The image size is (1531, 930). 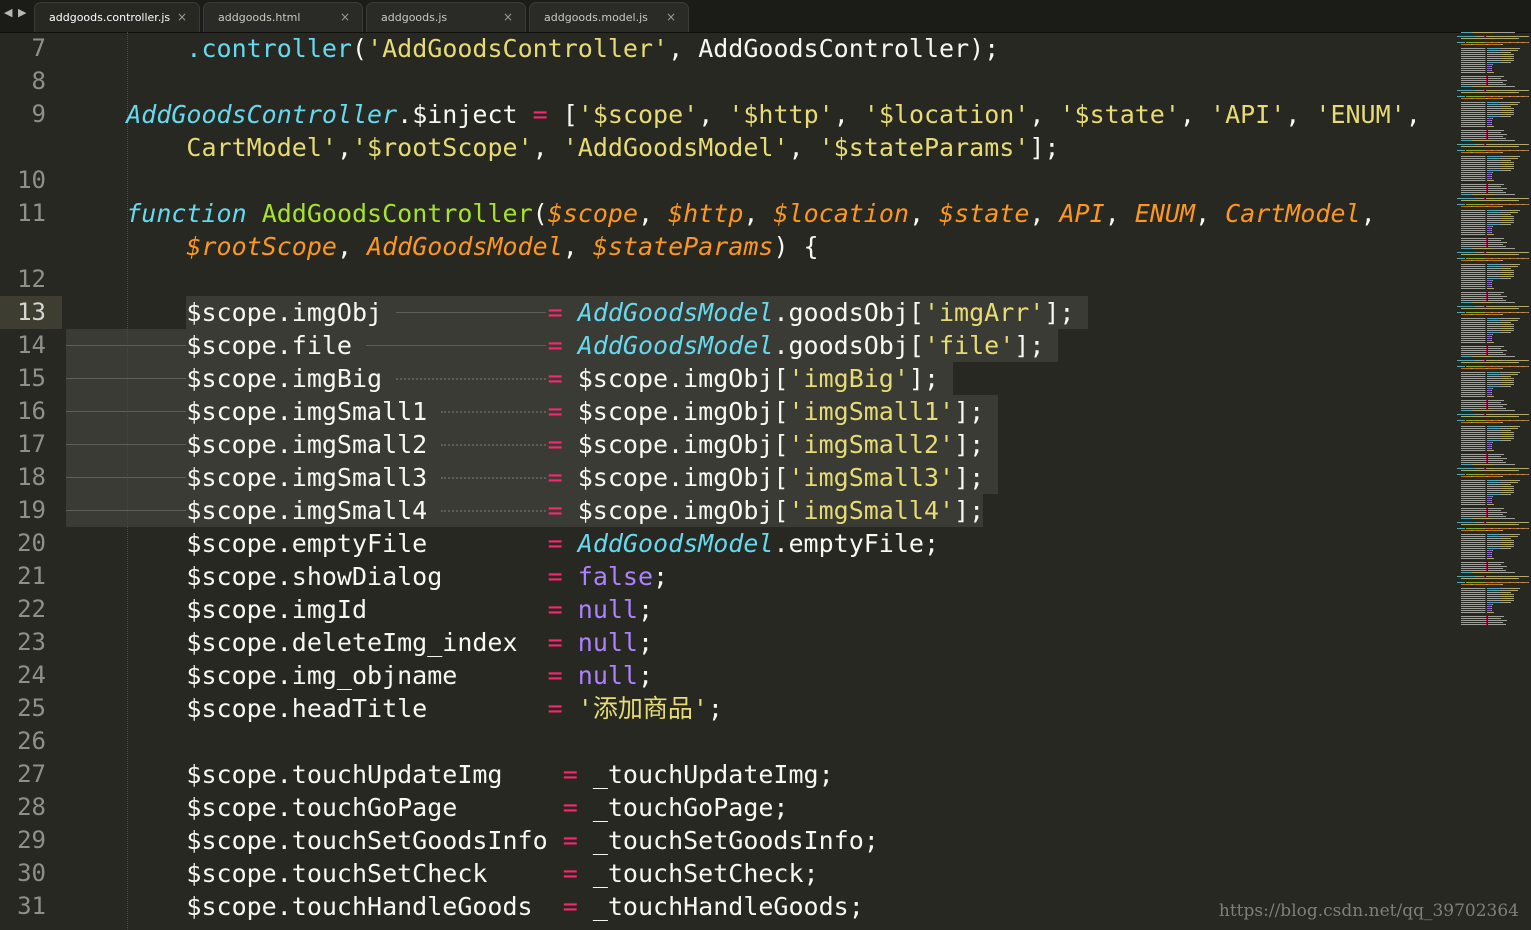 What do you see at coordinates (607, 642) in the screenshot?
I see `code-token: null` at bounding box center [607, 642].